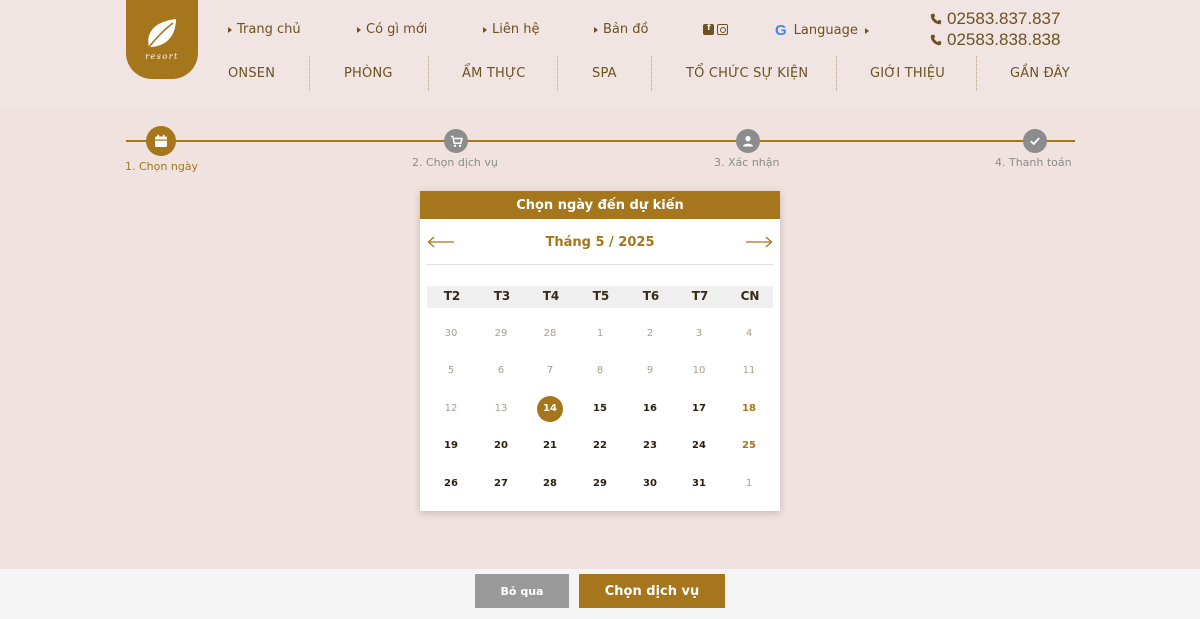 This screenshot has width=1200, height=619. I want to click on calendar-day: 10, so click(699, 370).